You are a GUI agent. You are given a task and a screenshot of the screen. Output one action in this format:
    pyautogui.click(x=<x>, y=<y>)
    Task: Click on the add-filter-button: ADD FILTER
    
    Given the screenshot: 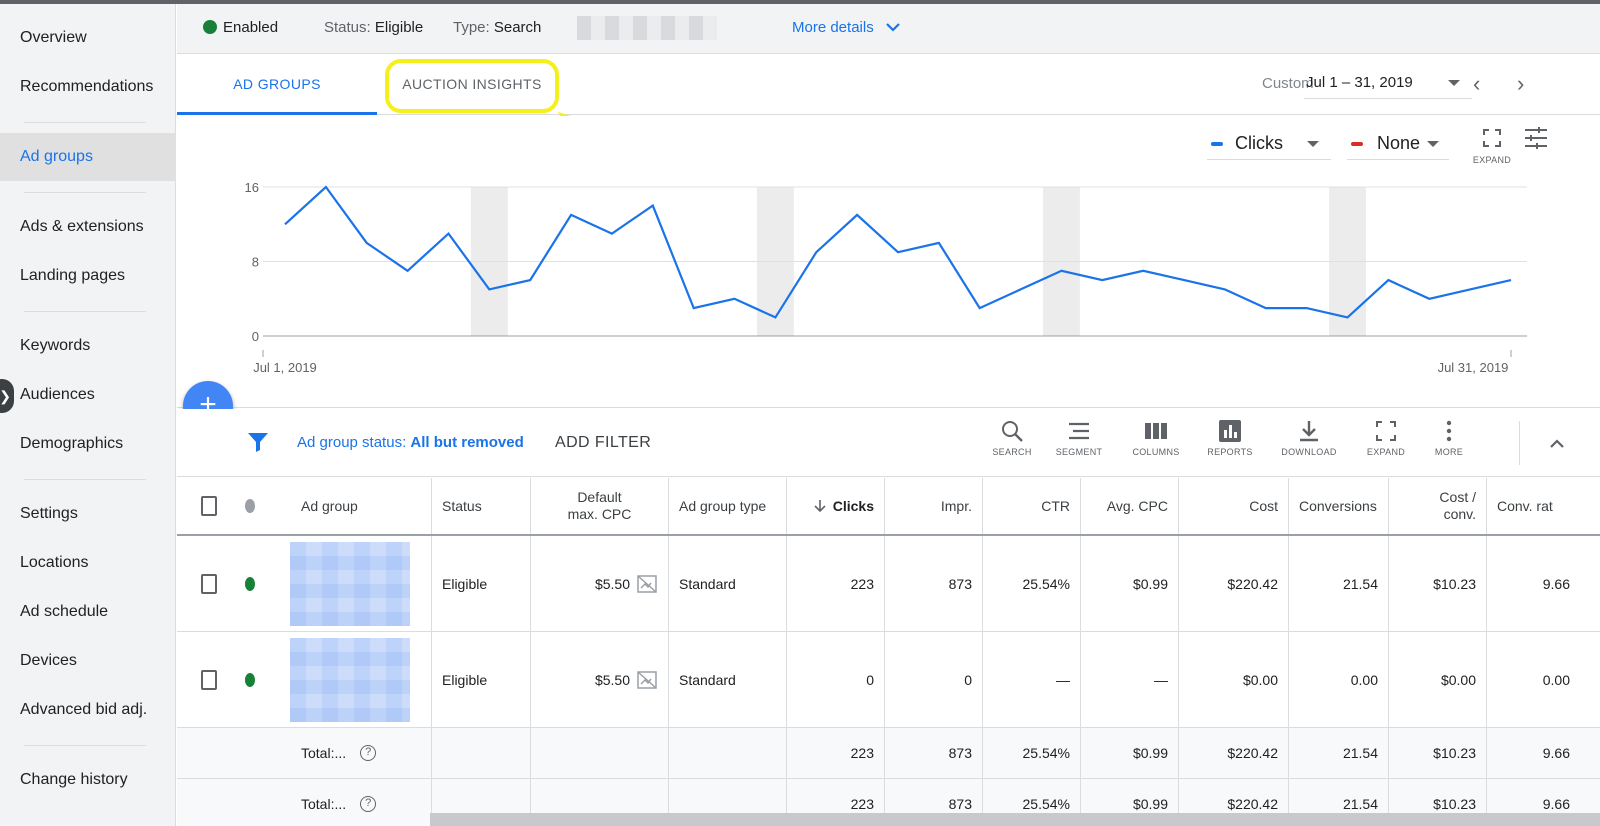 What is the action you would take?
    pyautogui.click(x=603, y=443)
    